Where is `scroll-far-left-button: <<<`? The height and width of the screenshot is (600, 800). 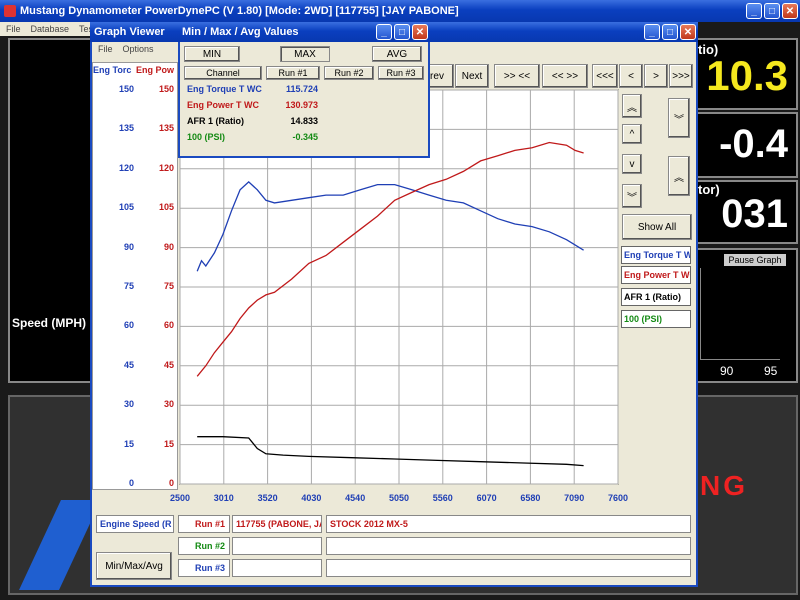 scroll-far-left-button: <<< is located at coordinates (605, 76).